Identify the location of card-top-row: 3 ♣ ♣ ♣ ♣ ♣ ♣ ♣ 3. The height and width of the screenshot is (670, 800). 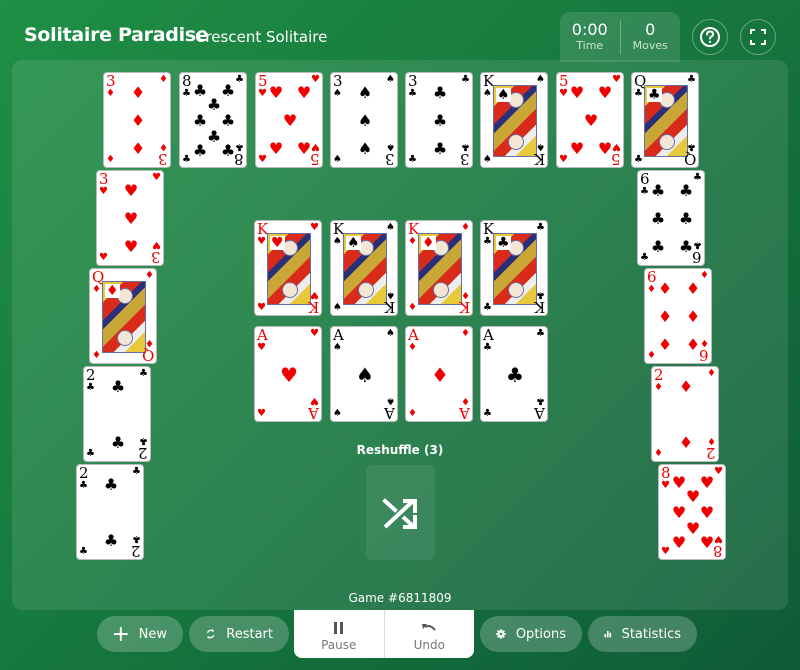
(439, 120).